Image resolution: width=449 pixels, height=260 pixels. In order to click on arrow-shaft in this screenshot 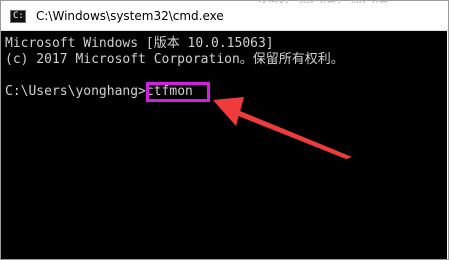, I will do `click(289, 132)`.